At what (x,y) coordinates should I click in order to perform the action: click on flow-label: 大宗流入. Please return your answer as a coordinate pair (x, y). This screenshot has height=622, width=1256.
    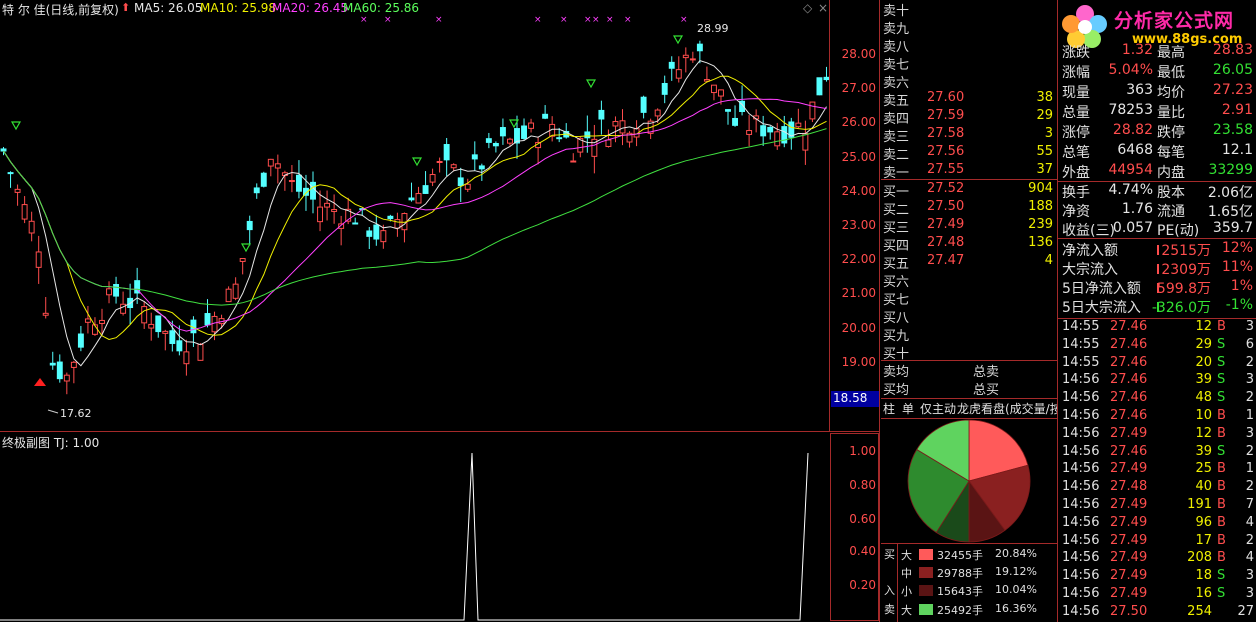
    Looking at the image, I should click on (1090, 270).